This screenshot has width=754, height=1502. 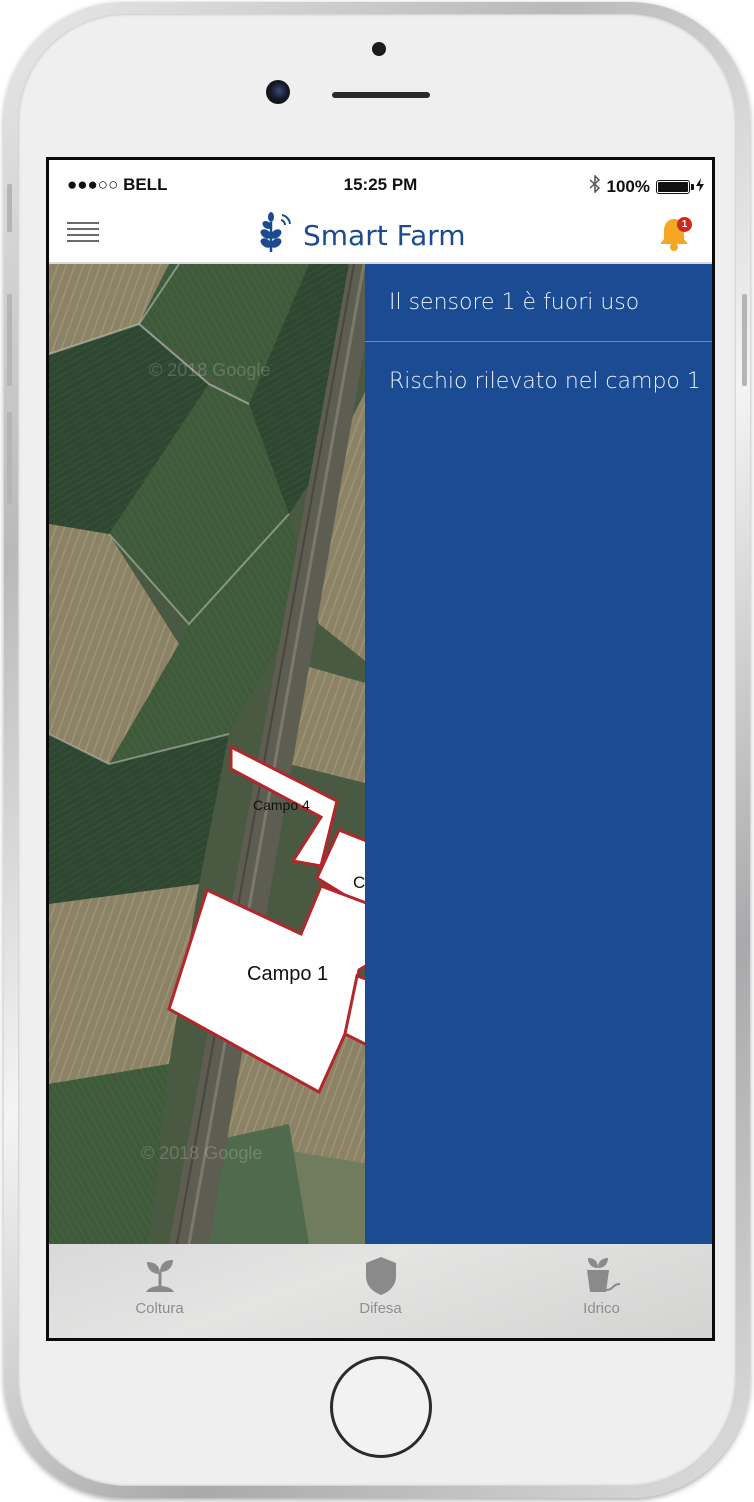 What do you see at coordinates (538, 381) in the screenshot?
I see `notification-item: Rischio rilevato nel campo 1` at bounding box center [538, 381].